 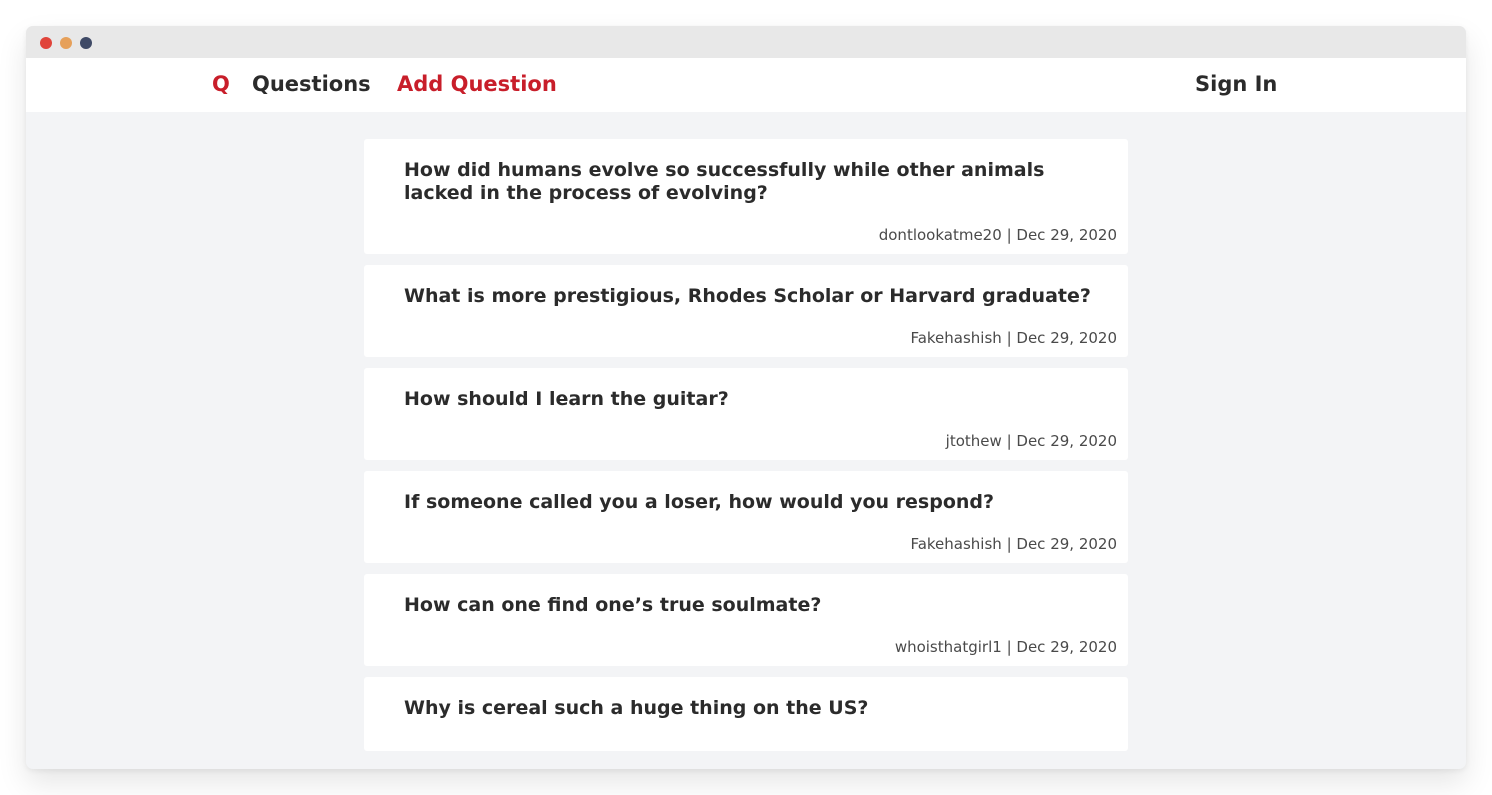 What do you see at coordinates (760, 235) in the screenshot?
I see `question-meta: dontlookatme20 | Dec 29, 2020` at bounding box center [760, 235].